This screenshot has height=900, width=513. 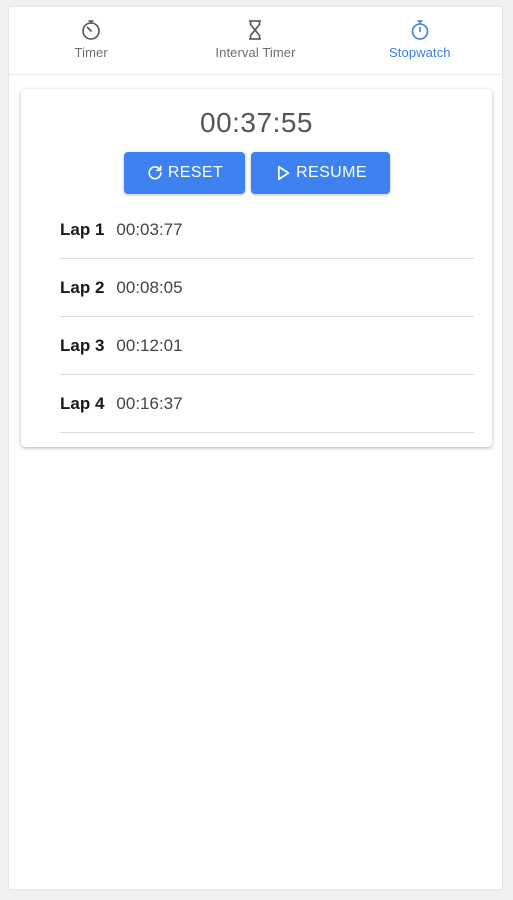 What do you see at coordinates (256, 122) in the screenshot?
I see `elapsed-time: 00:37:55` at bounding box center [256, 122].